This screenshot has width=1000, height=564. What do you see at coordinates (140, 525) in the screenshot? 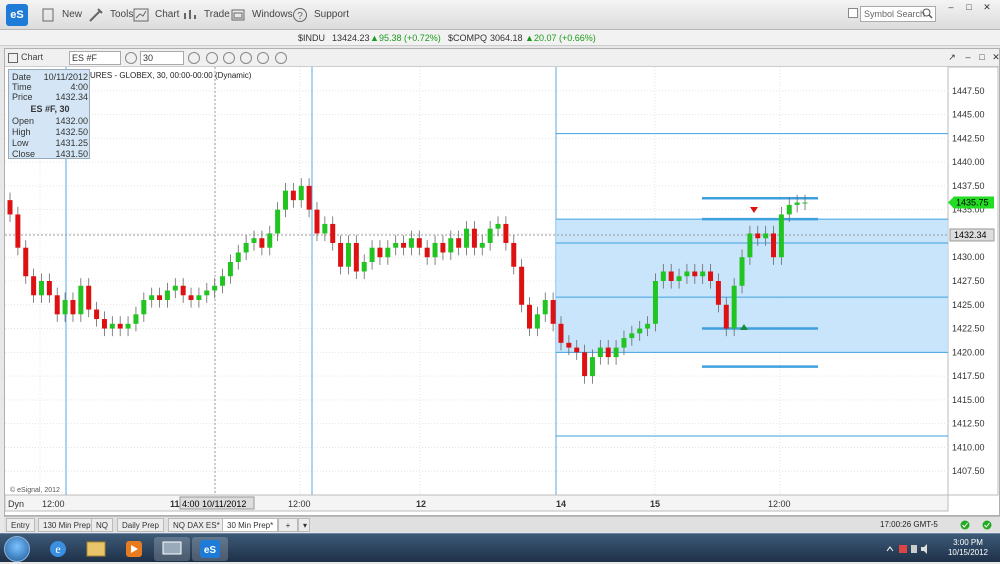
I see `tab-daily-prep: Daily Prep` at bounding box center [140, 525].